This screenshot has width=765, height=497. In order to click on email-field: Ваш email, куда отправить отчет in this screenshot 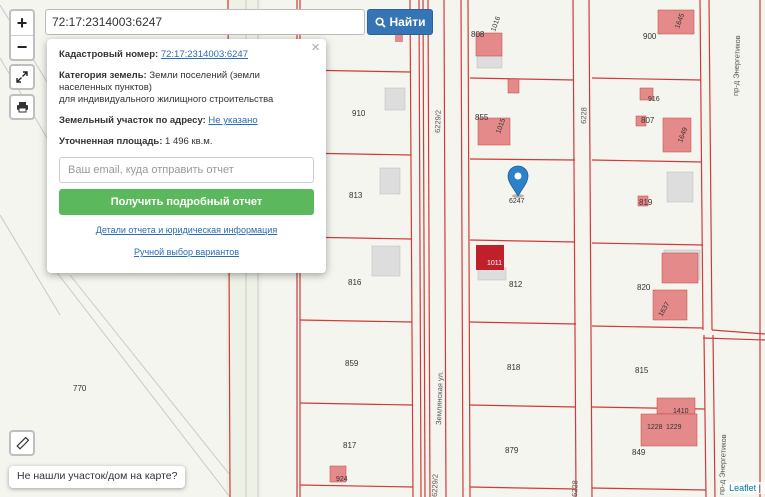, I will do `click(186, 170)`.